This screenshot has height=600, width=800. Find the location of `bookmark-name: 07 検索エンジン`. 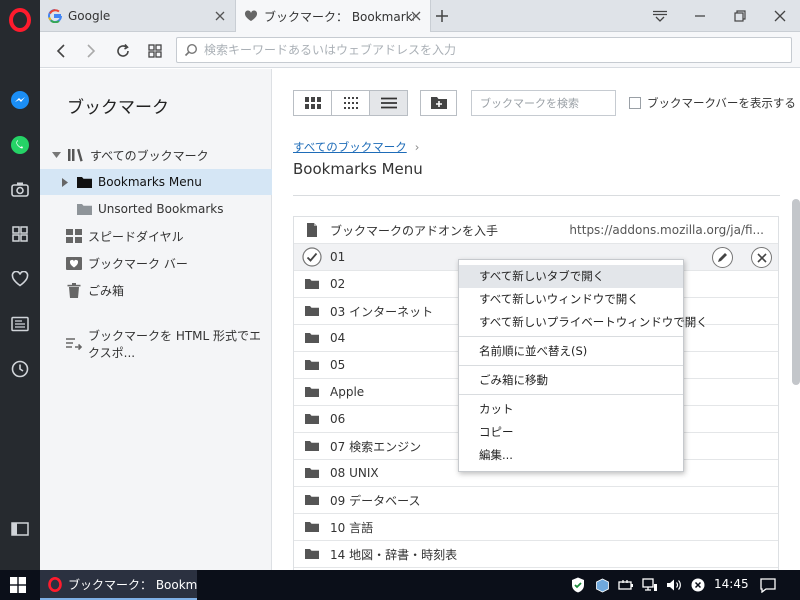

bookmark-name: 07 検索エンジン is located at coordinates (376, 446).